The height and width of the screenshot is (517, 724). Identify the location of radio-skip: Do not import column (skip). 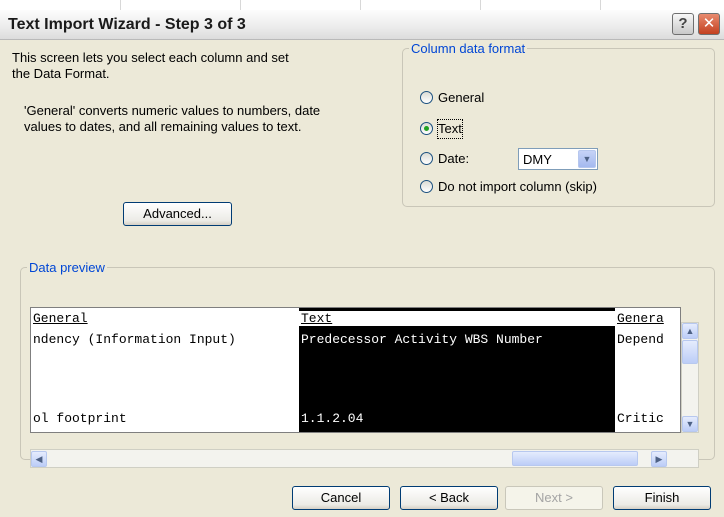
(545, 187).